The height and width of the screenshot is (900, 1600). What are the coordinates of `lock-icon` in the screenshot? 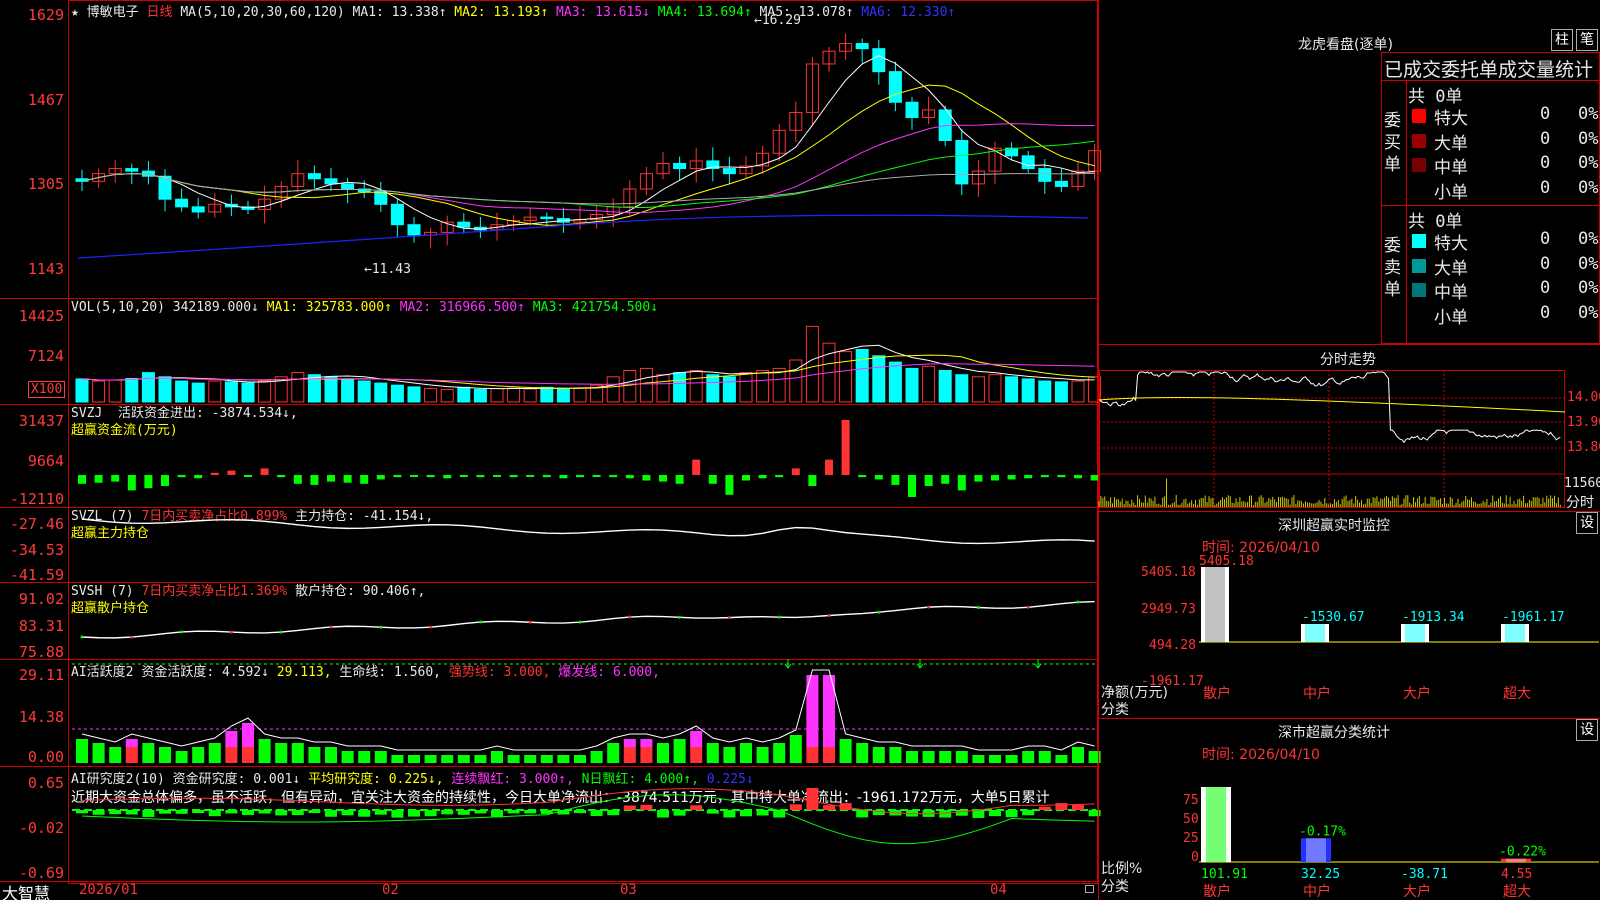 It's located at (1089, 889).